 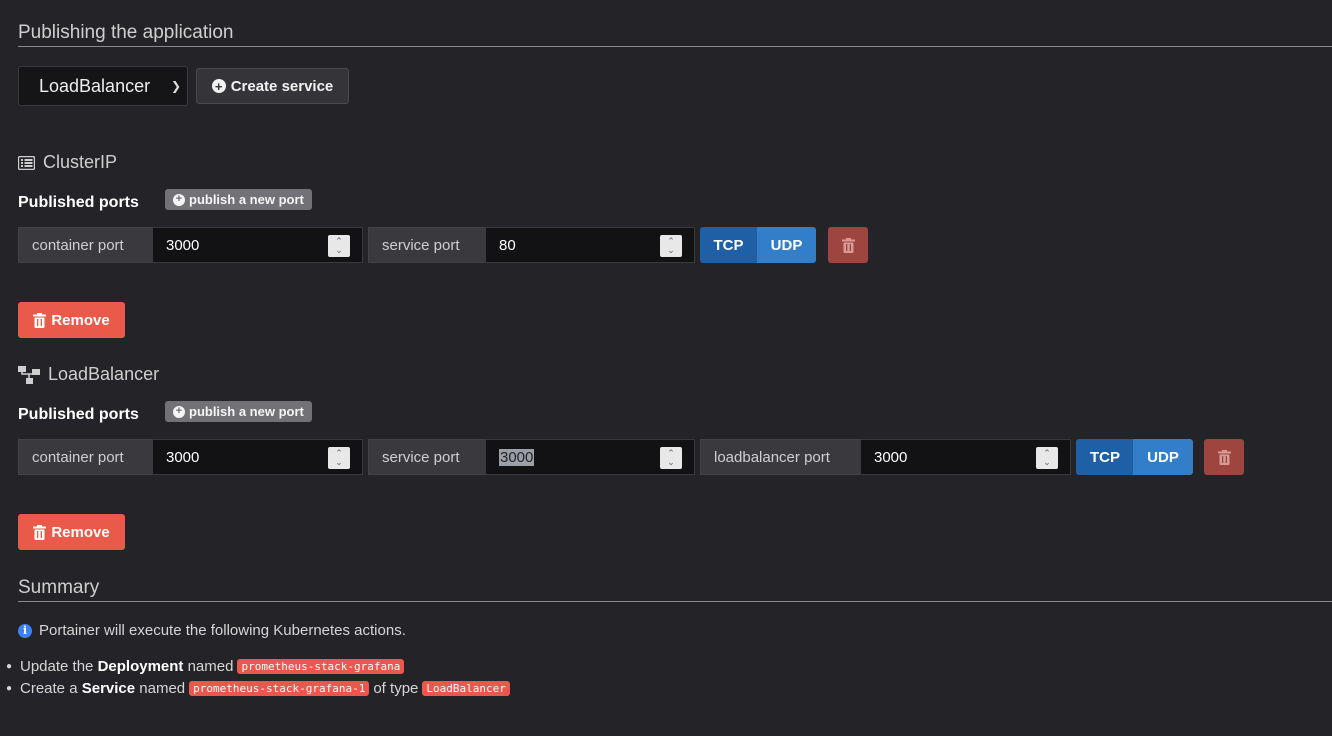 I want to click on loadbalancer-port-value: 3000, so click(x=891, y=457).